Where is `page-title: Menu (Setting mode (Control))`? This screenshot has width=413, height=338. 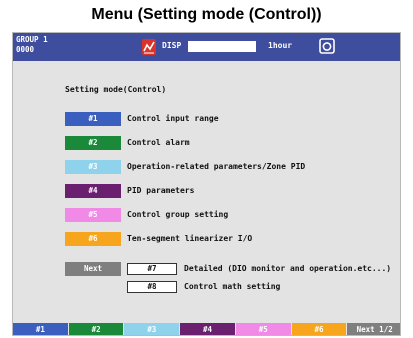 page-title: Menu (Setting mode (Control)) is located at coordinates (206, 14).